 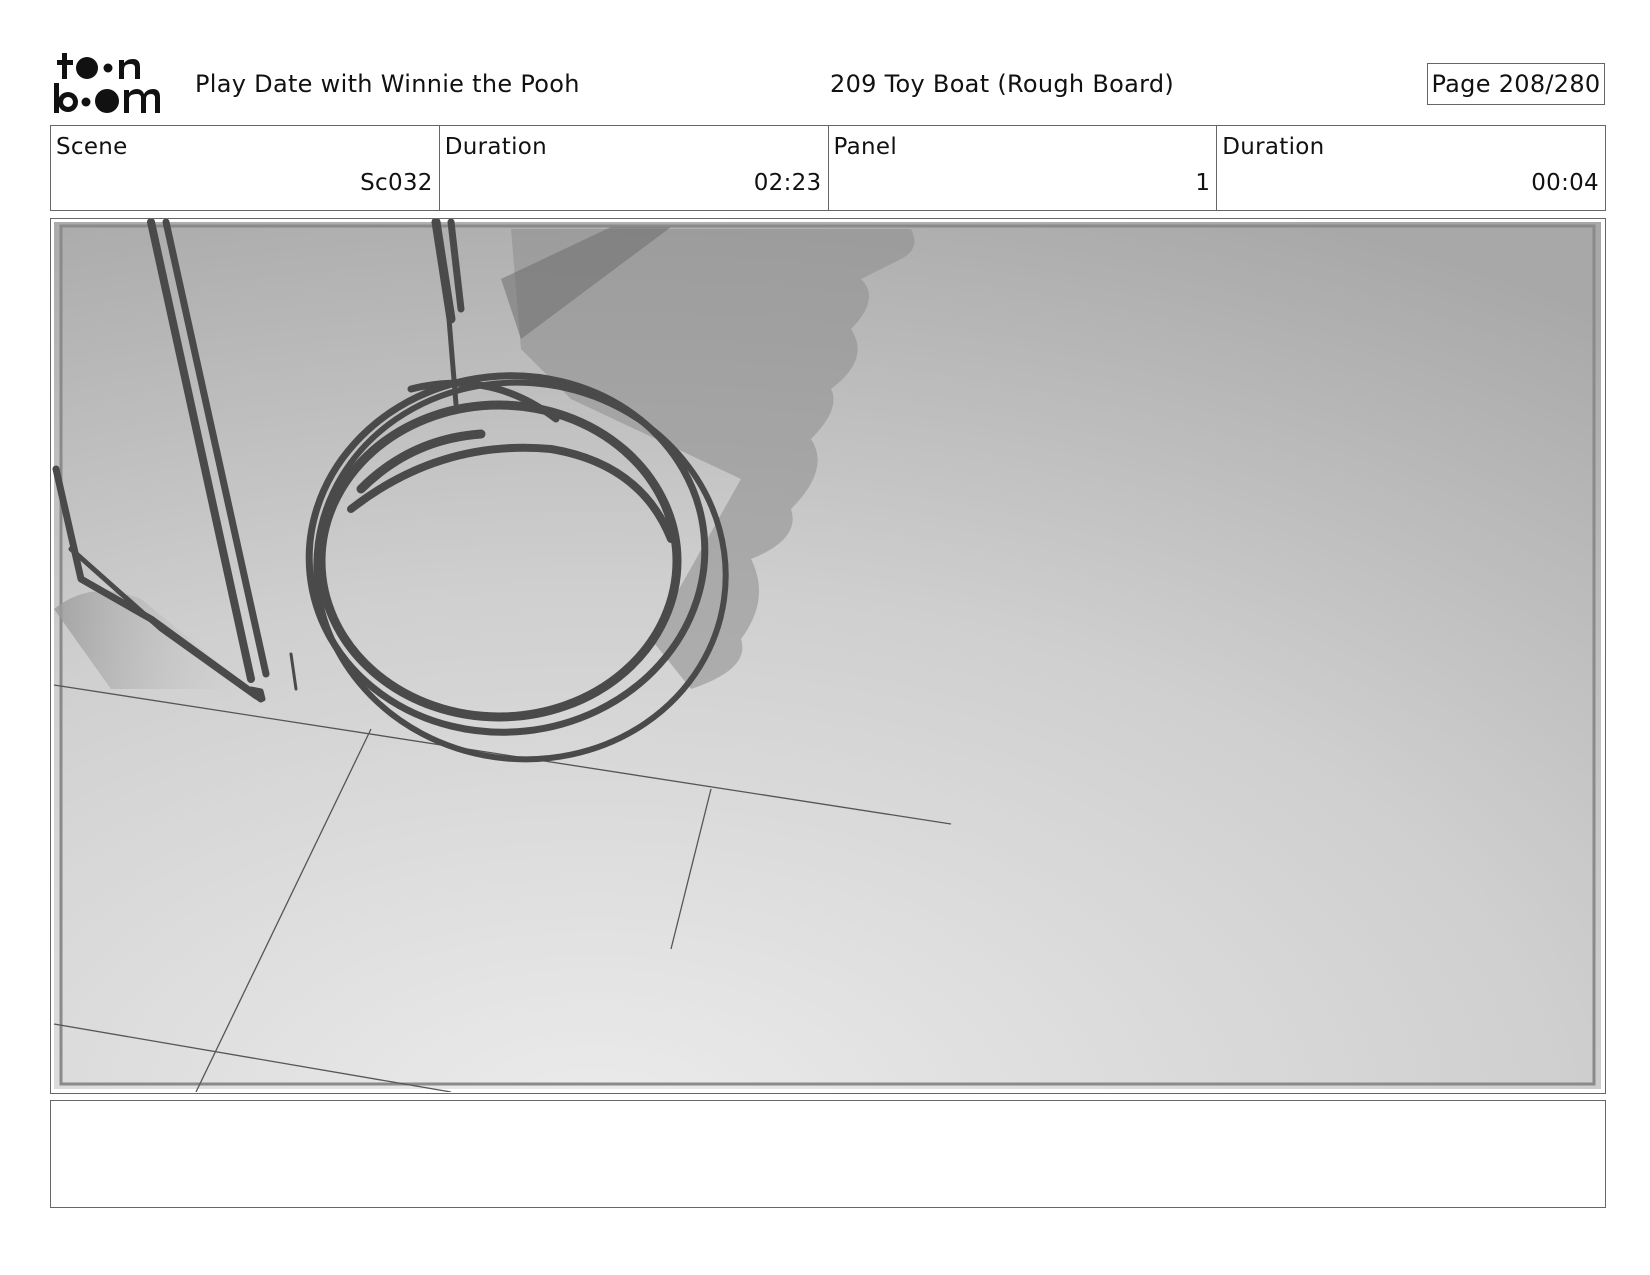 What do you see at coordinates (1023, 168) in the screenshot?
I see `panel-cell: Panel 1` at bounding box center [1023, 168].